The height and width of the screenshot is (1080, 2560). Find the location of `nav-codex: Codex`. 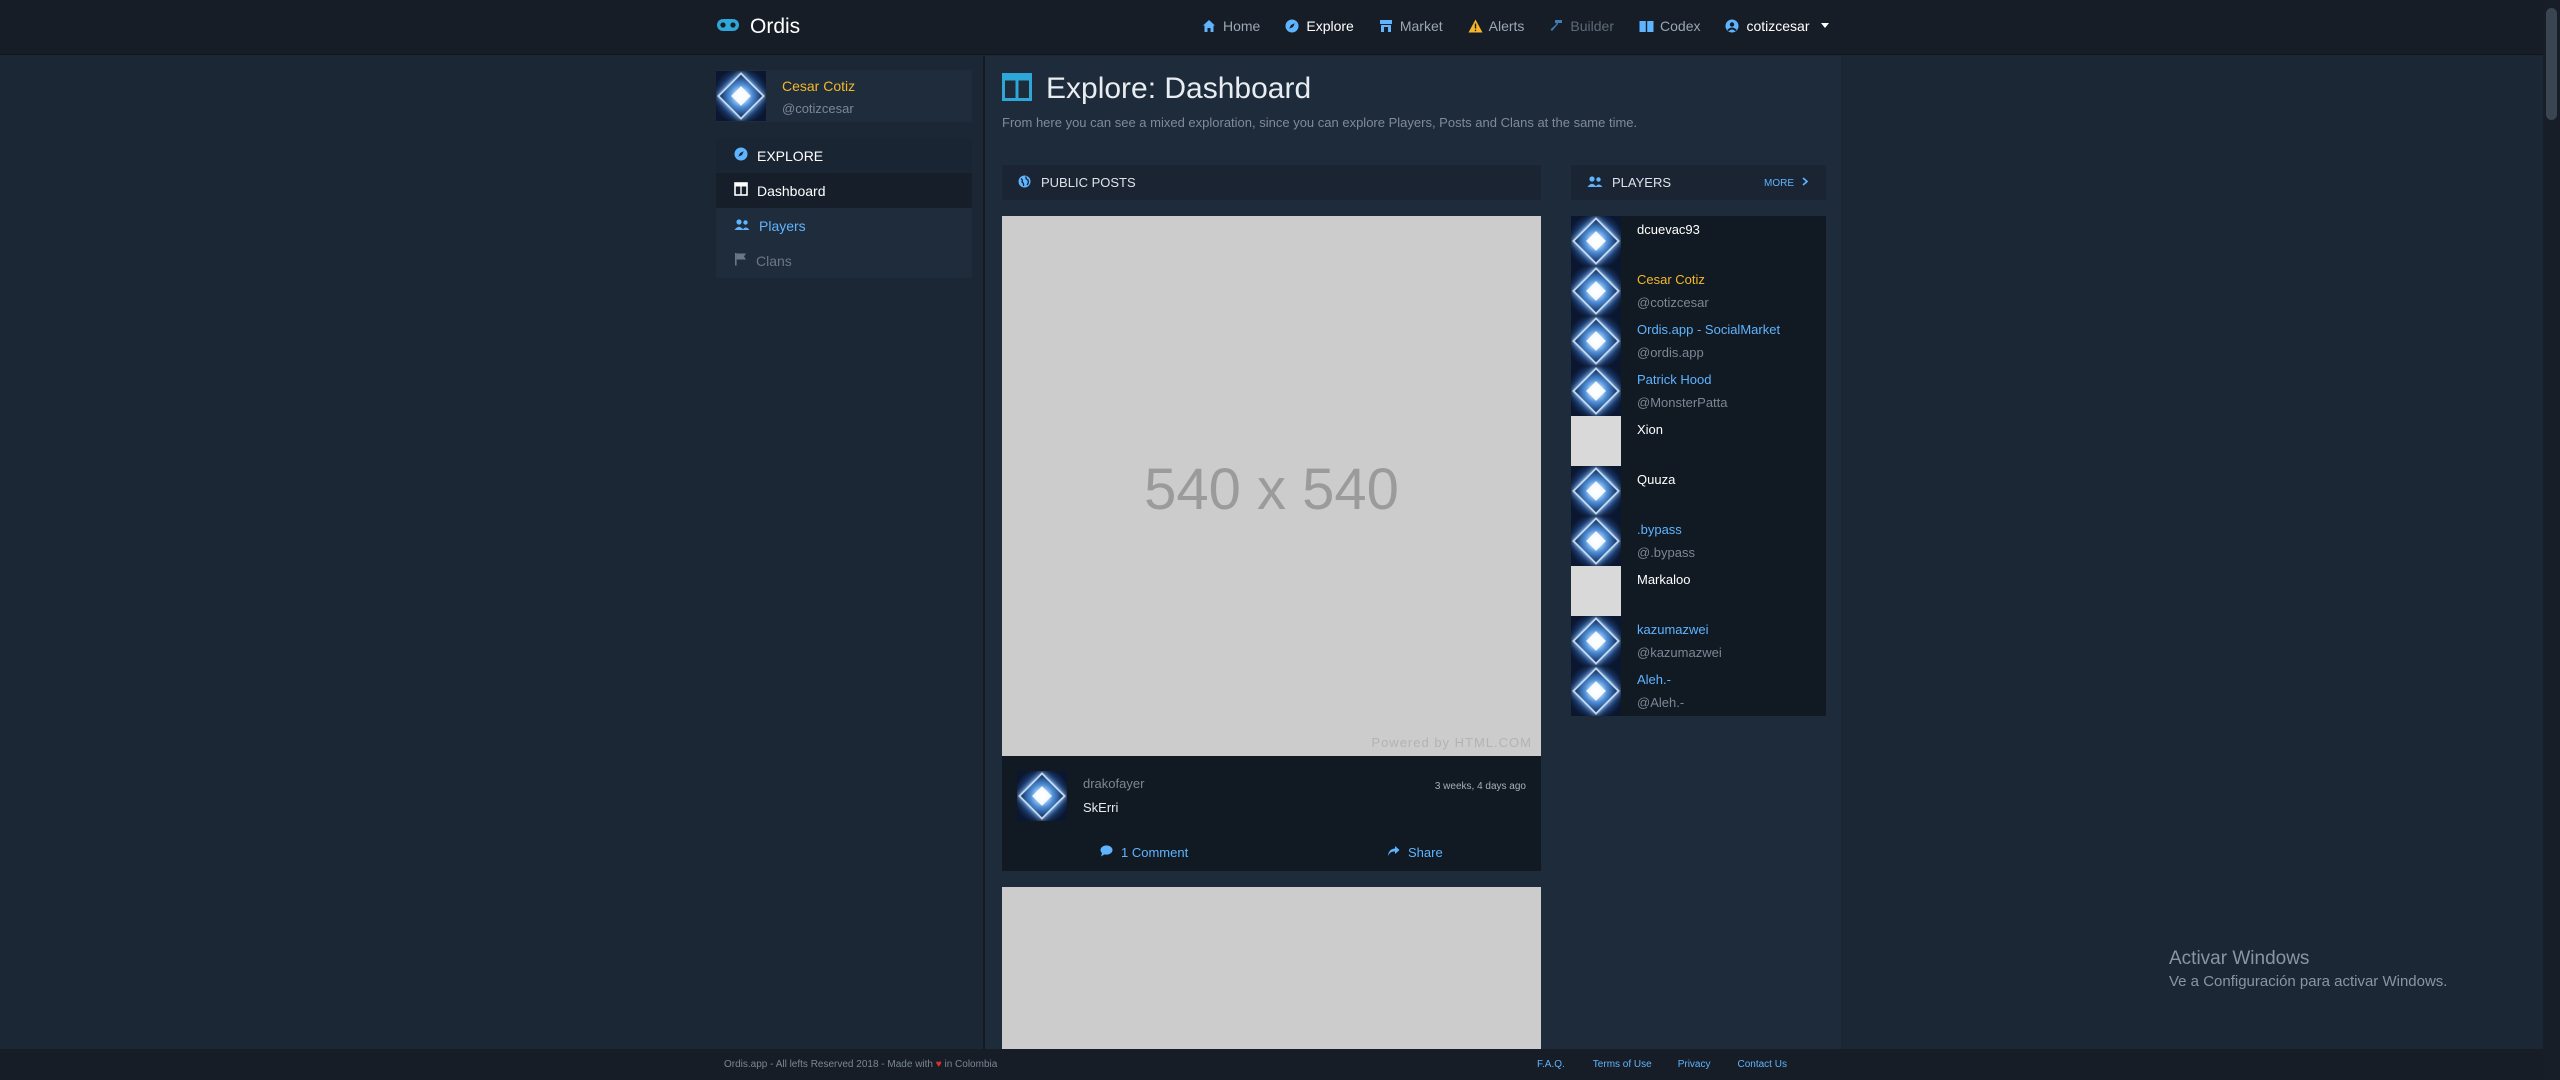

nav-codex: Codex is located at coordinates (1669, 26).